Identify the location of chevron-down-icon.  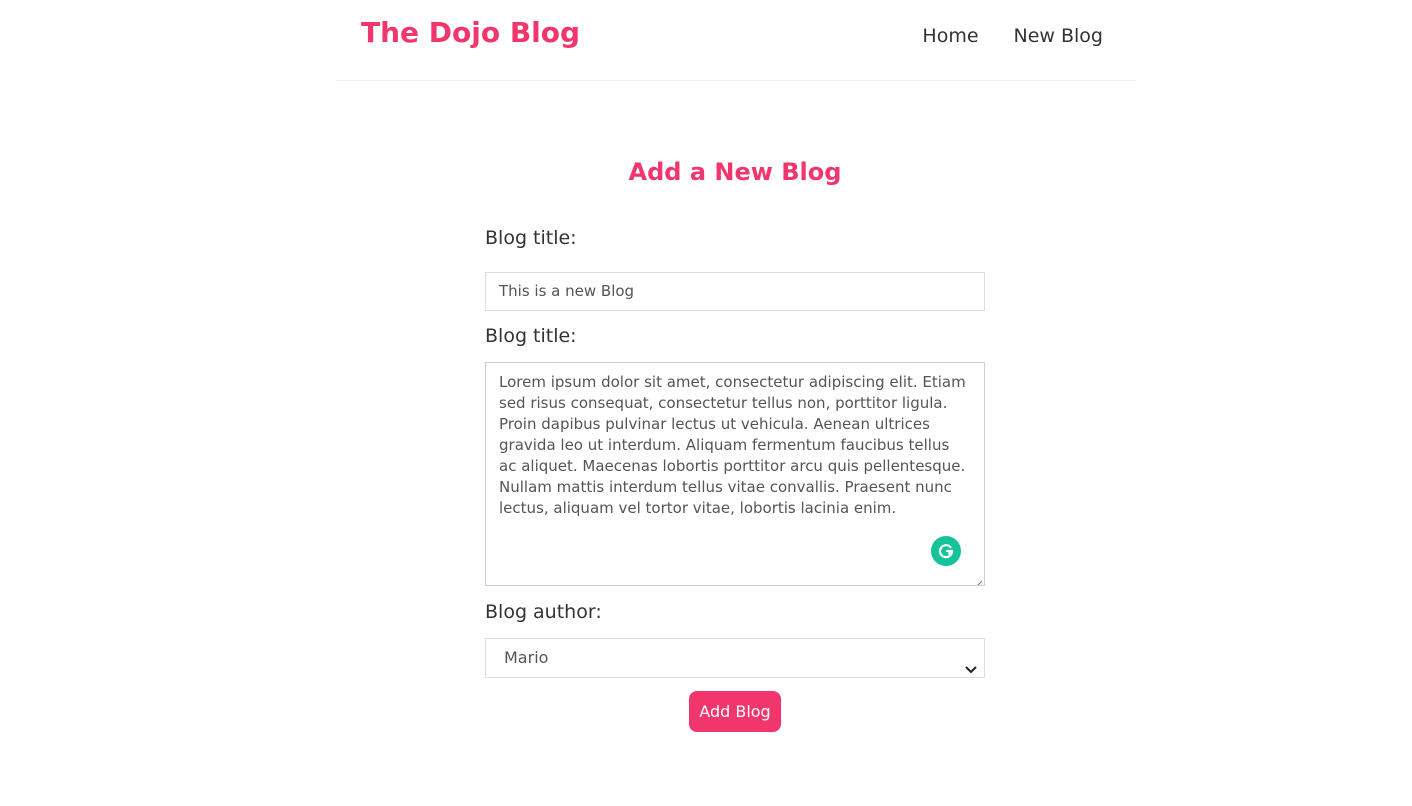
(971, 663).